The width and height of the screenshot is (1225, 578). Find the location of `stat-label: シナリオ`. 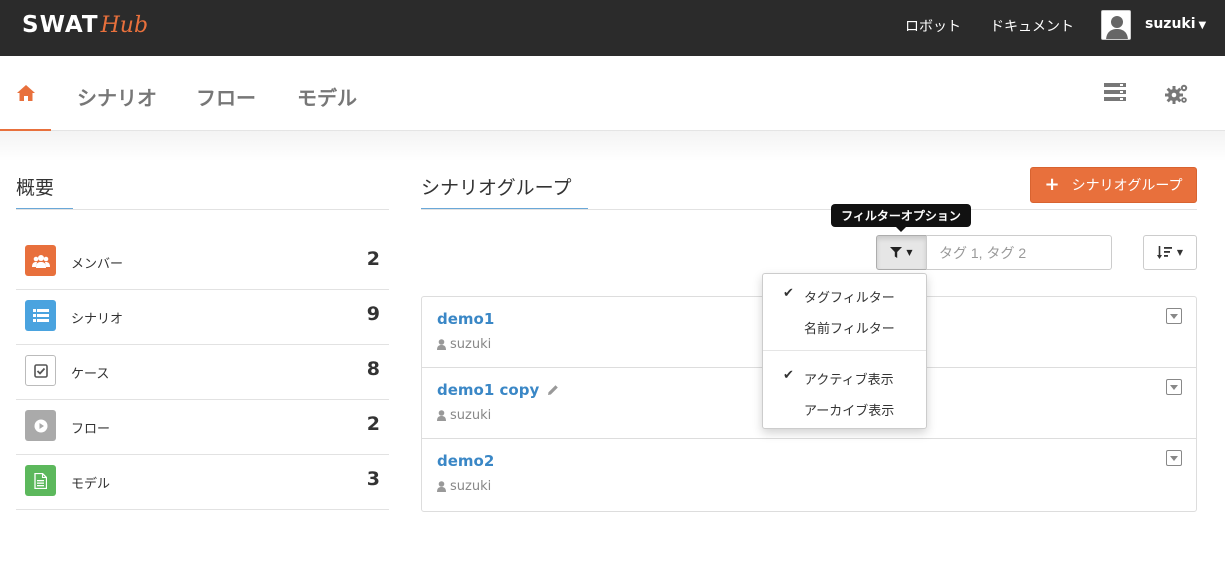

stat-label: シナリオ is located at coordinates (97, 319).